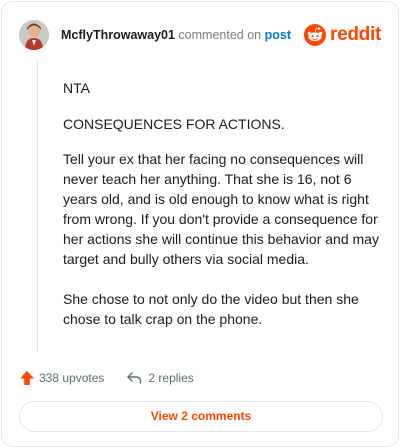  I want to click on thread-line, so click(37, 206).